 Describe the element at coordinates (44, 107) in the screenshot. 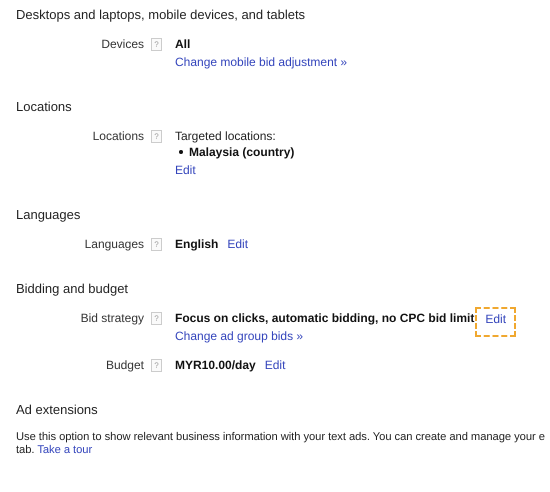

I see `section-heading: Locations` at that location.